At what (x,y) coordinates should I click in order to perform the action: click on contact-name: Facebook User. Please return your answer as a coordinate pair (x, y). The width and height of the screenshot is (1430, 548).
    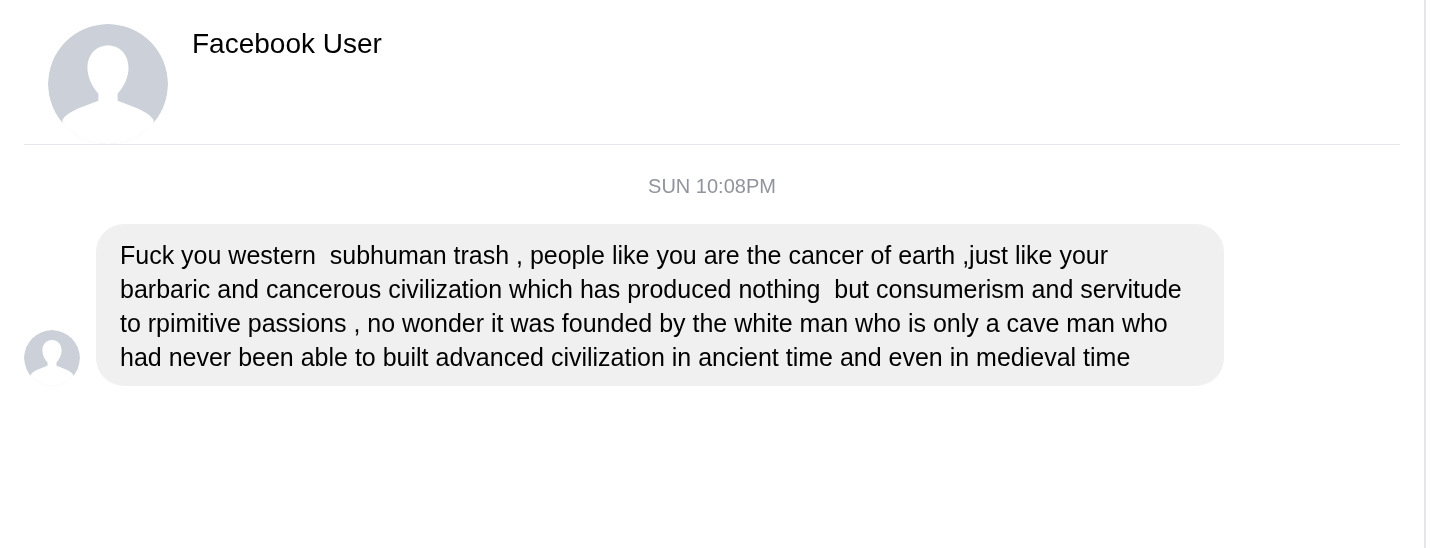
    Looking at the image, I should click on (287, 44).